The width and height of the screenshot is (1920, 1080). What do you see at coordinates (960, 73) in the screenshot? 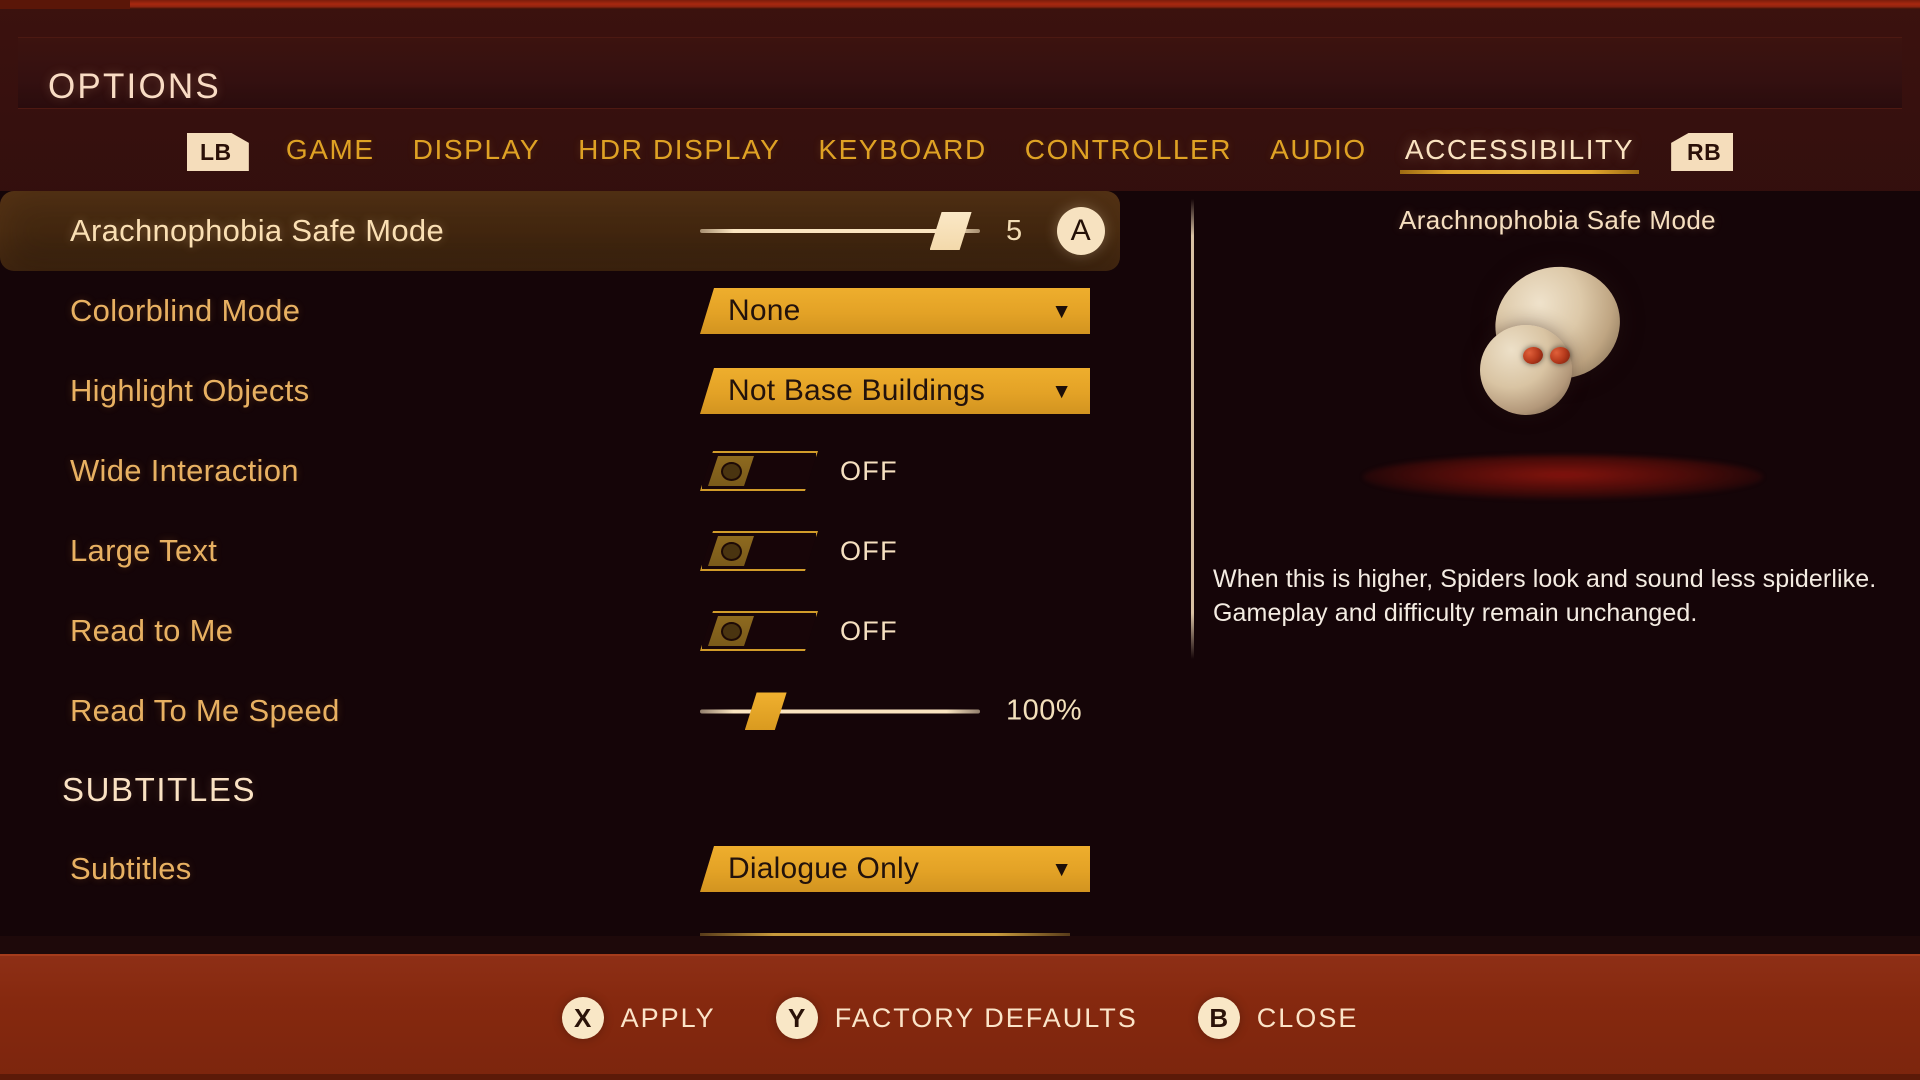
I see `dialog-header-bar` at bounding box center [960, 73].